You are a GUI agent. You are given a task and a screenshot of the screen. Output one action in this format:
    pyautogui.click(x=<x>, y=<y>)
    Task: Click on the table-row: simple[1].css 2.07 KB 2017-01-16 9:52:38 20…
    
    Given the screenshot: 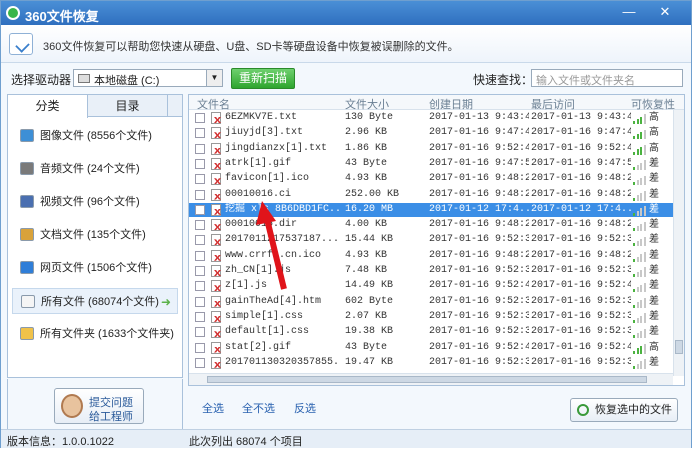 What is the action you would take?
    pyautogui.click(x=431, y=317)
    